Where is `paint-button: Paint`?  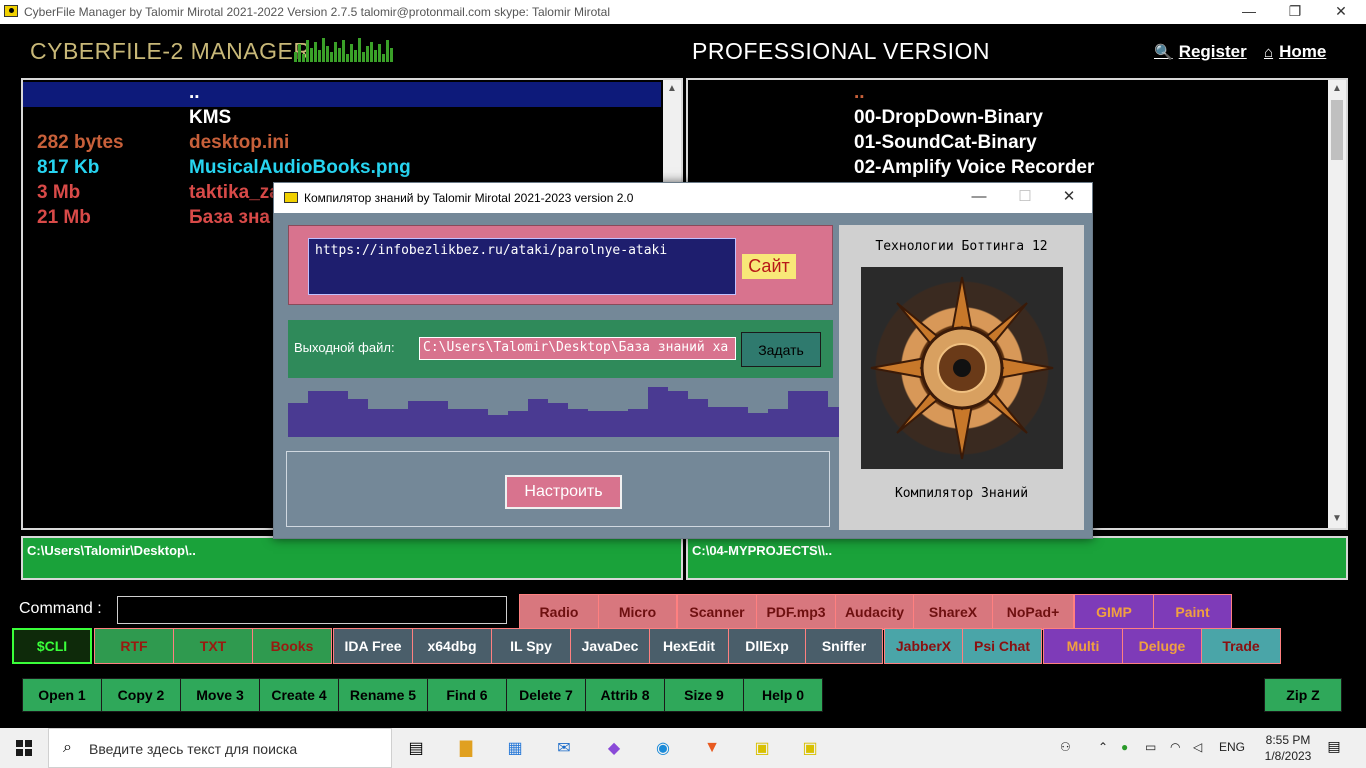
paint-button: Paint is located at coordinates (1192, 612).